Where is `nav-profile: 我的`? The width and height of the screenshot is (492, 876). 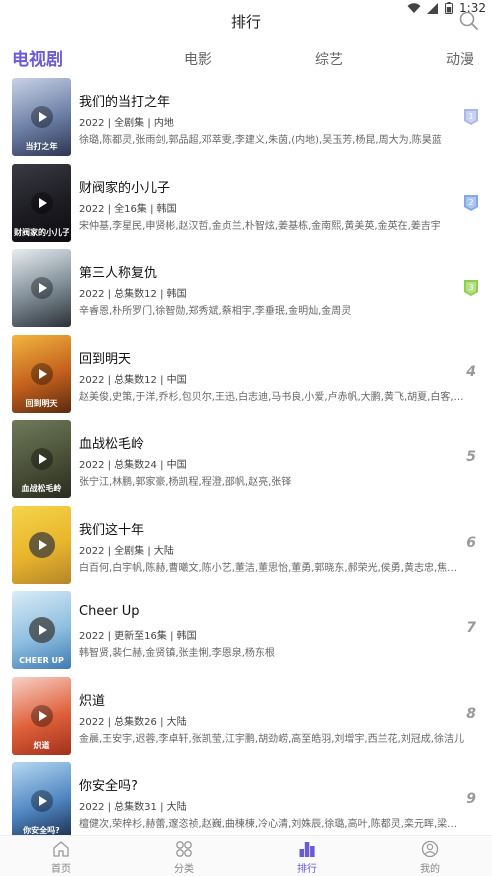 nav-profile: 我的 is located at coordinates (430, 857).